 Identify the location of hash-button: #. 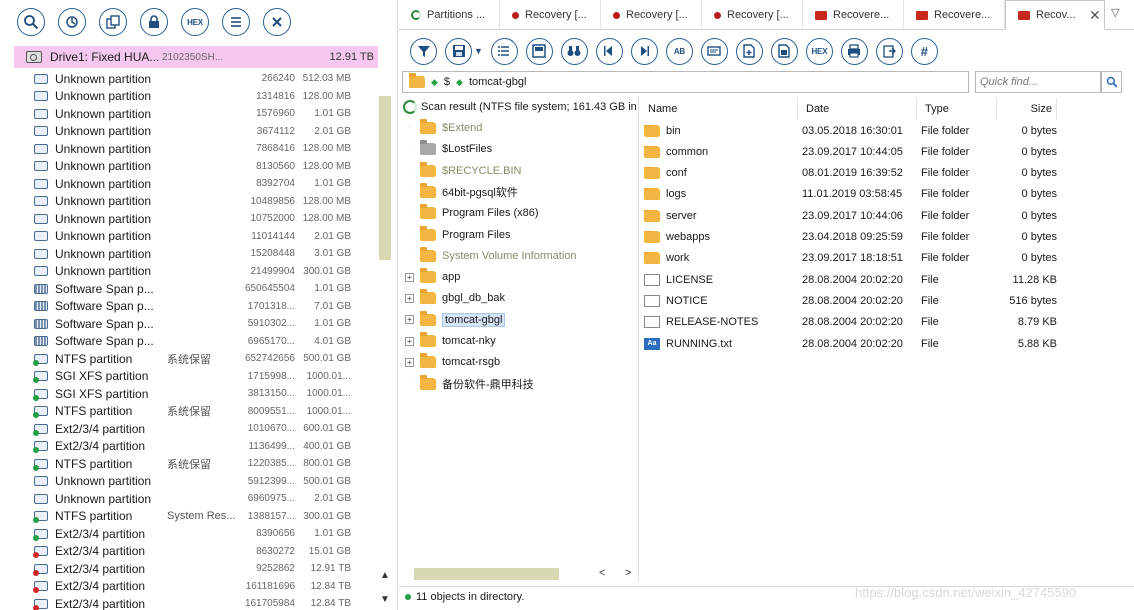
(924, 51).